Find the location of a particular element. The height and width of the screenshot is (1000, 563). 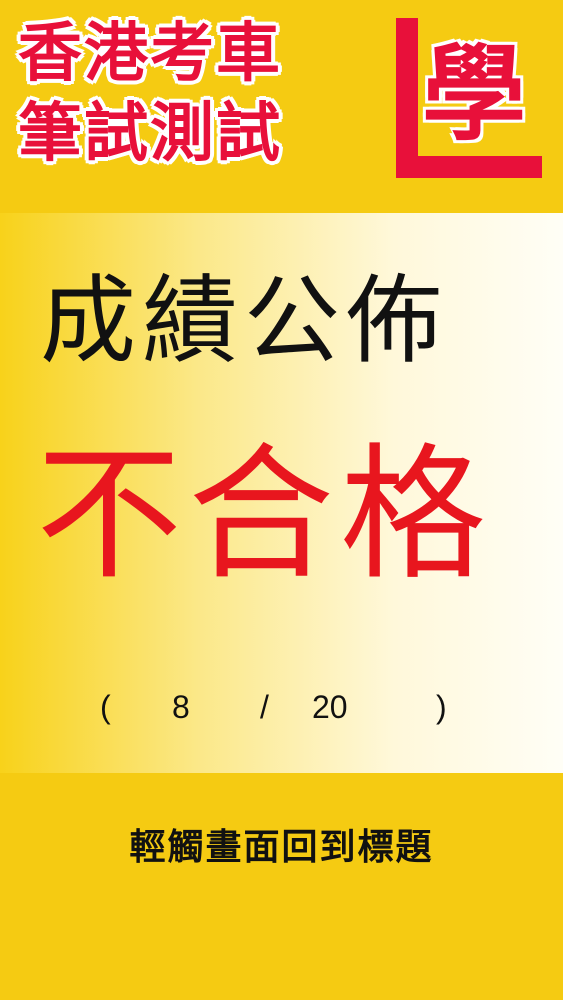

app-title-line-2: 筆試測試 is located at coordinates (150, 134).